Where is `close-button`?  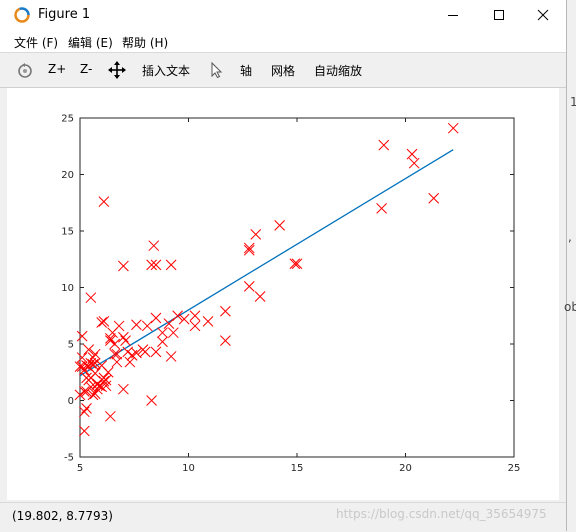 close-button is located at coordinates (543, 15).